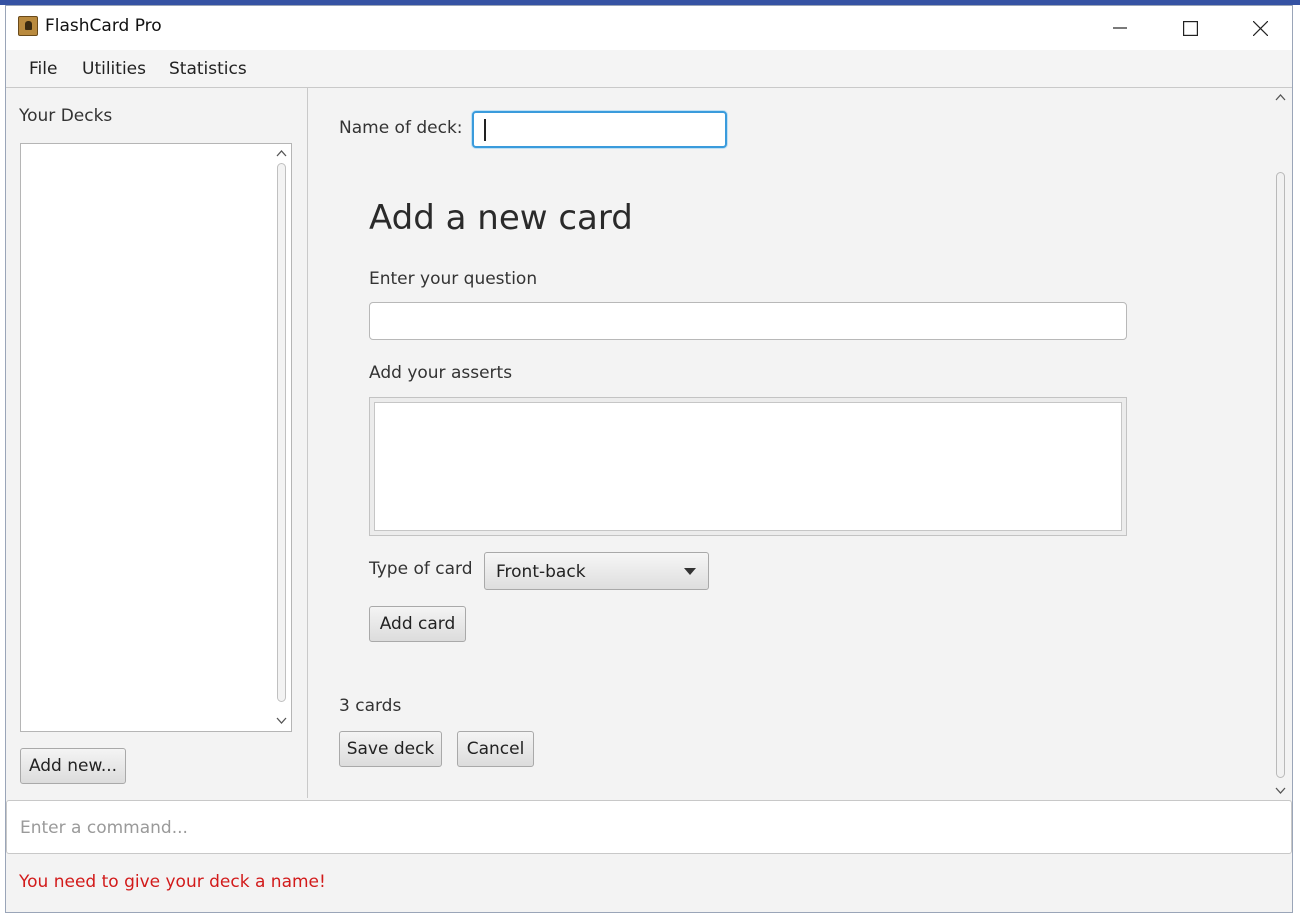 The height and width of the screenshot is (917, 1300). Describe the element at coordinates (690, 571) in the screenshot. I see `dropdown-arrow-icon` at that location.